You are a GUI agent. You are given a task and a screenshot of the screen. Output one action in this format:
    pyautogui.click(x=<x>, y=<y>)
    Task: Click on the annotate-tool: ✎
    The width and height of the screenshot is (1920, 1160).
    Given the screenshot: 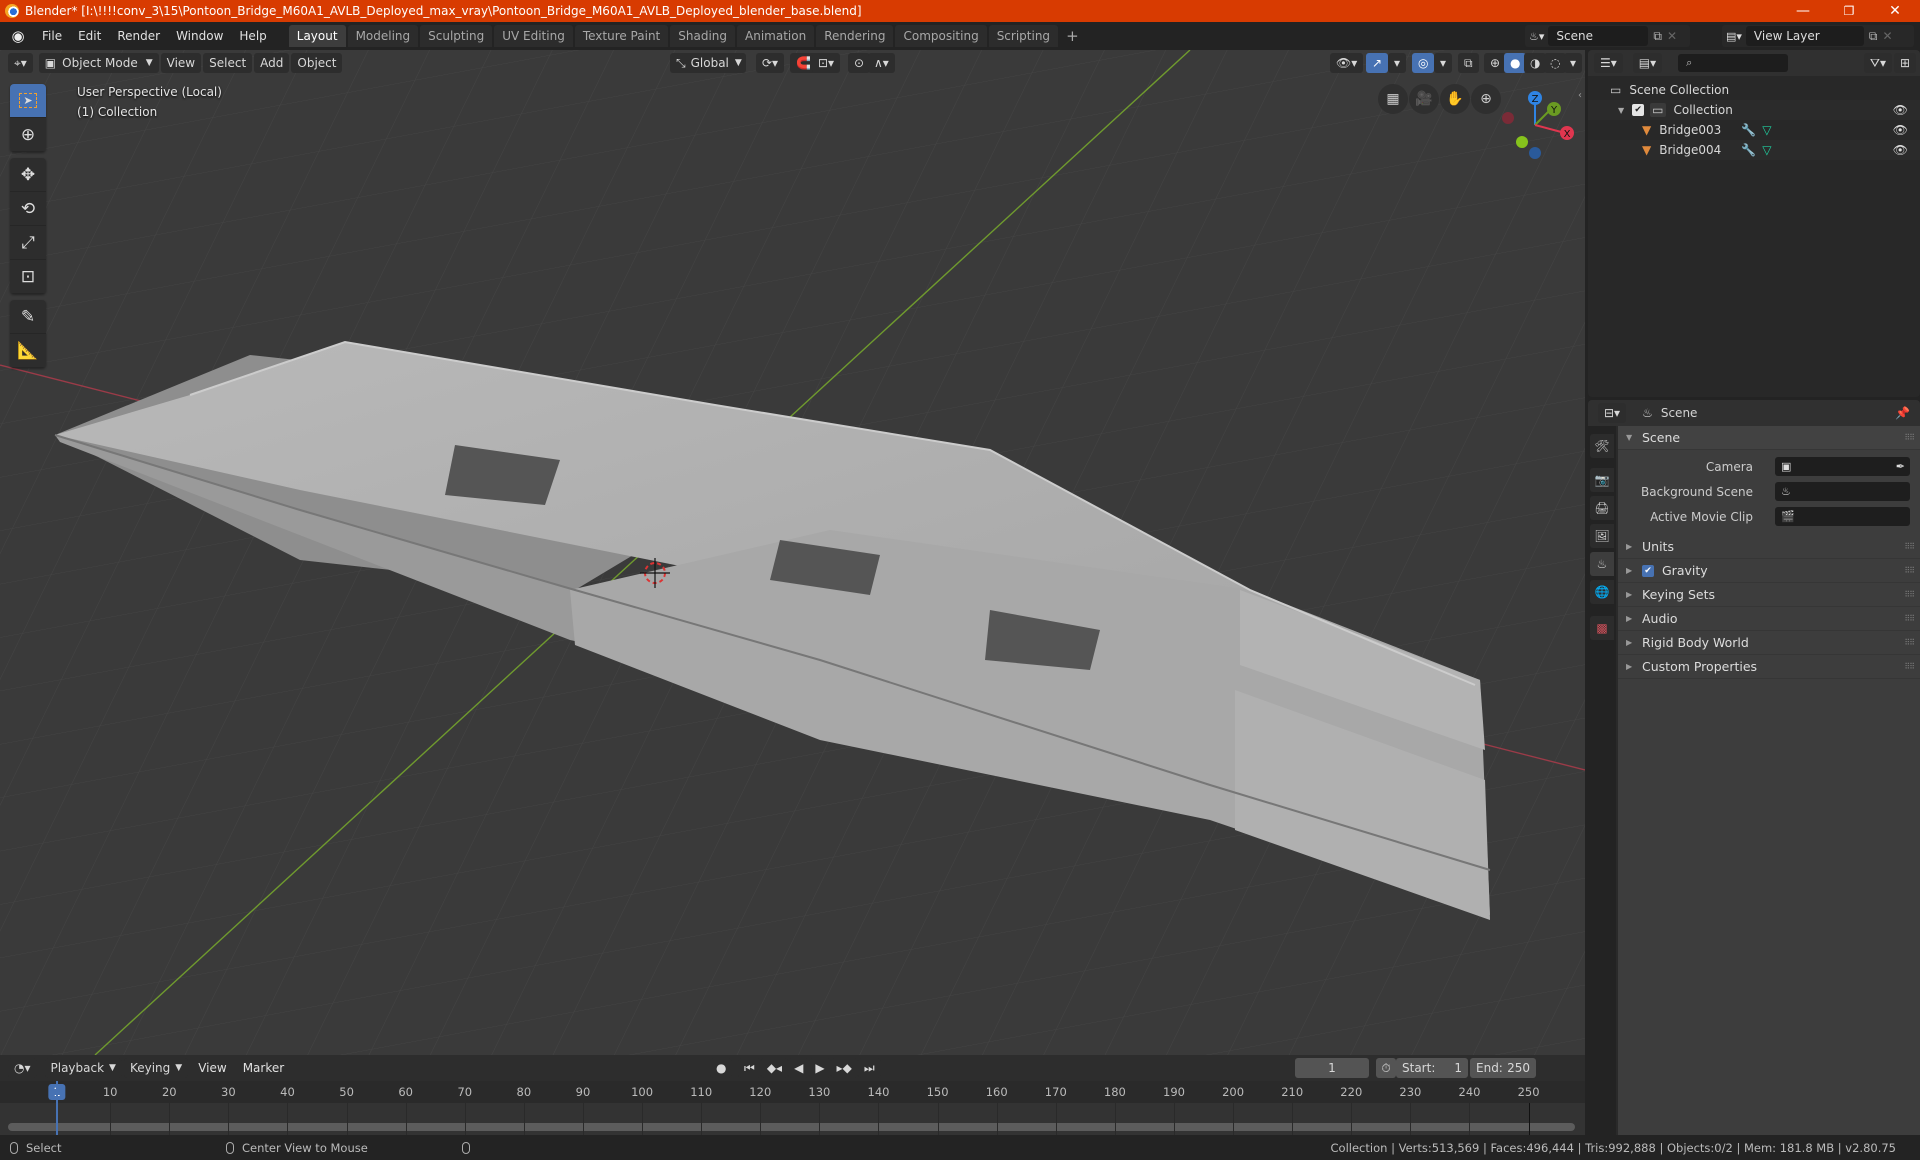 What is the action you would take?
    pyautogui.click(x=28, y=317)
    